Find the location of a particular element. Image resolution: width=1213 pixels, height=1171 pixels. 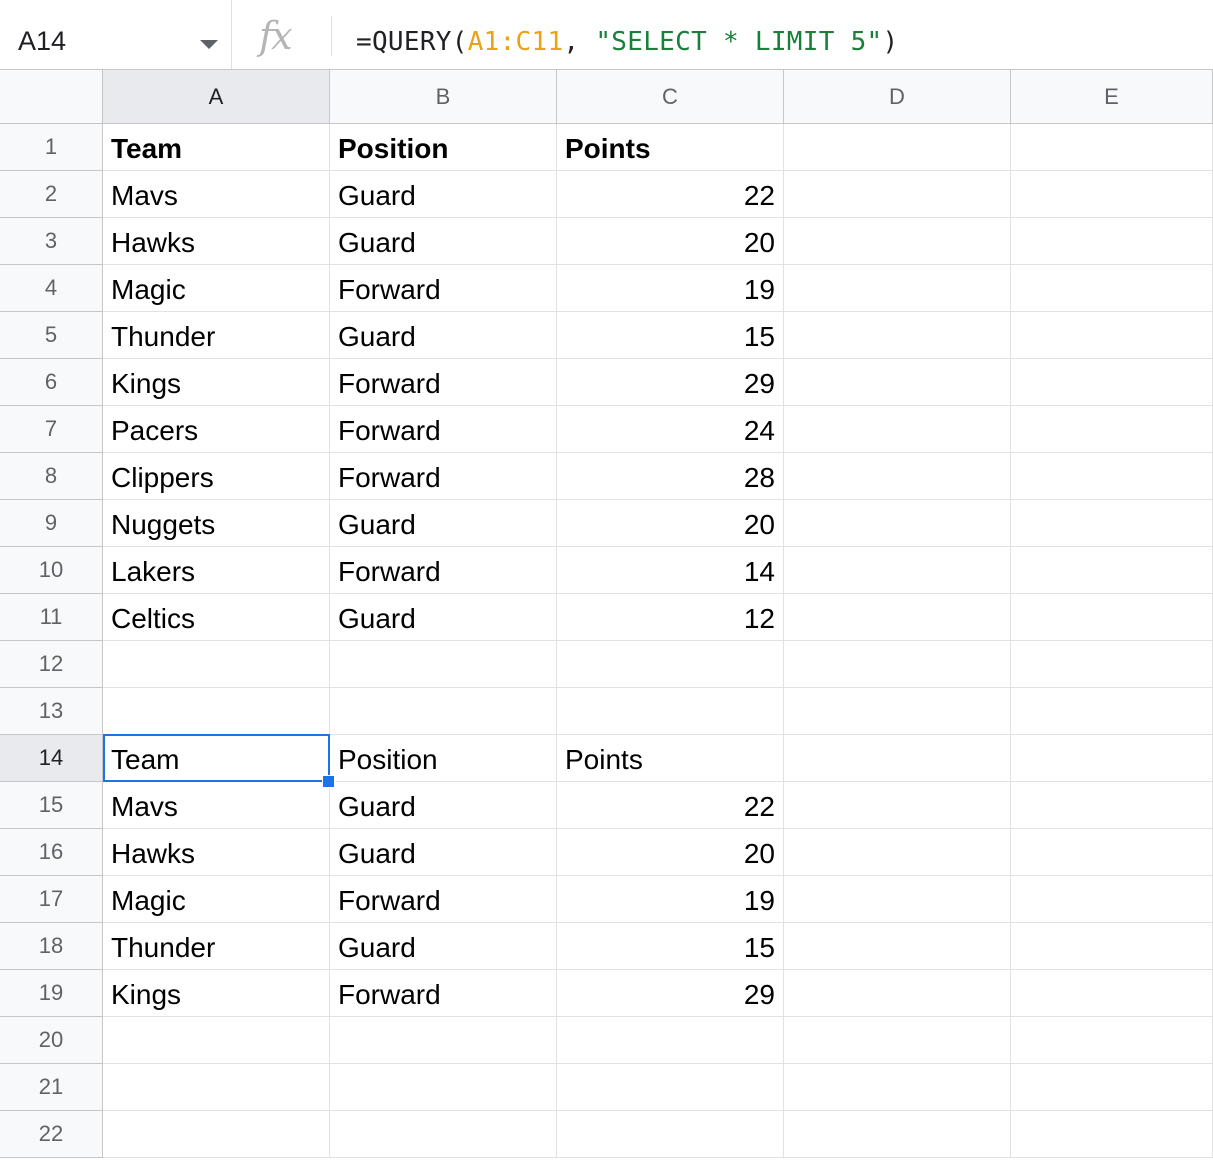

cell-e18 is located at coordinates (1112, 946).